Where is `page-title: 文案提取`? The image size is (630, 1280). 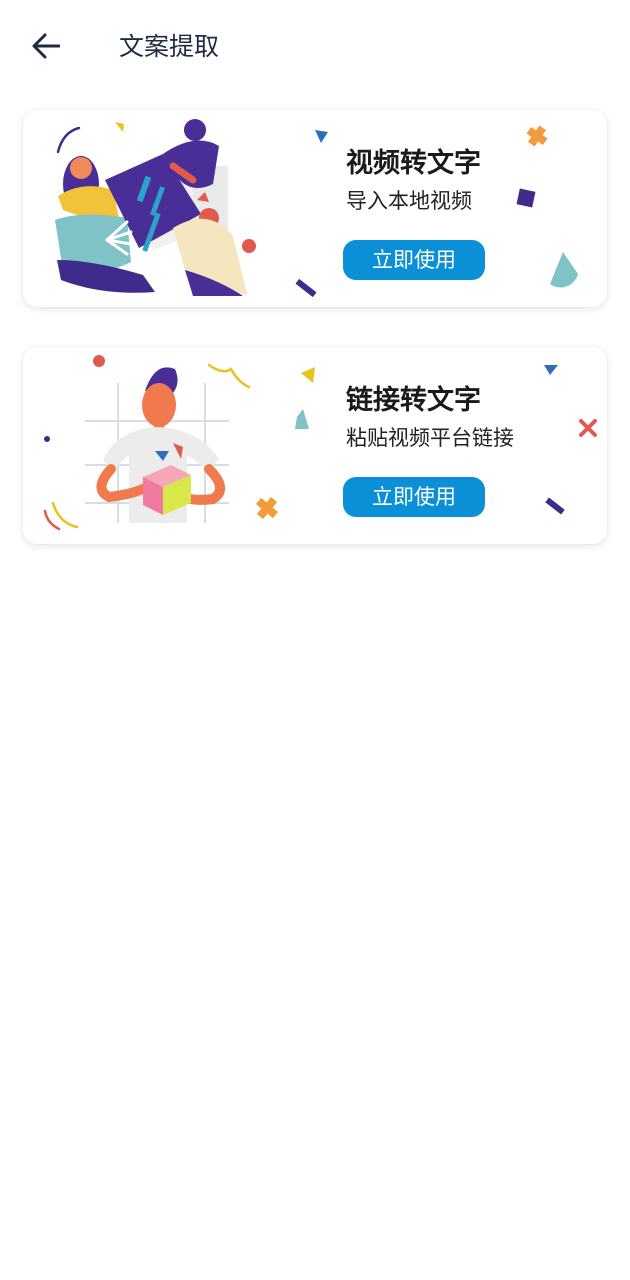
page-title: 文案提取 is located at coordinates (169, 46).